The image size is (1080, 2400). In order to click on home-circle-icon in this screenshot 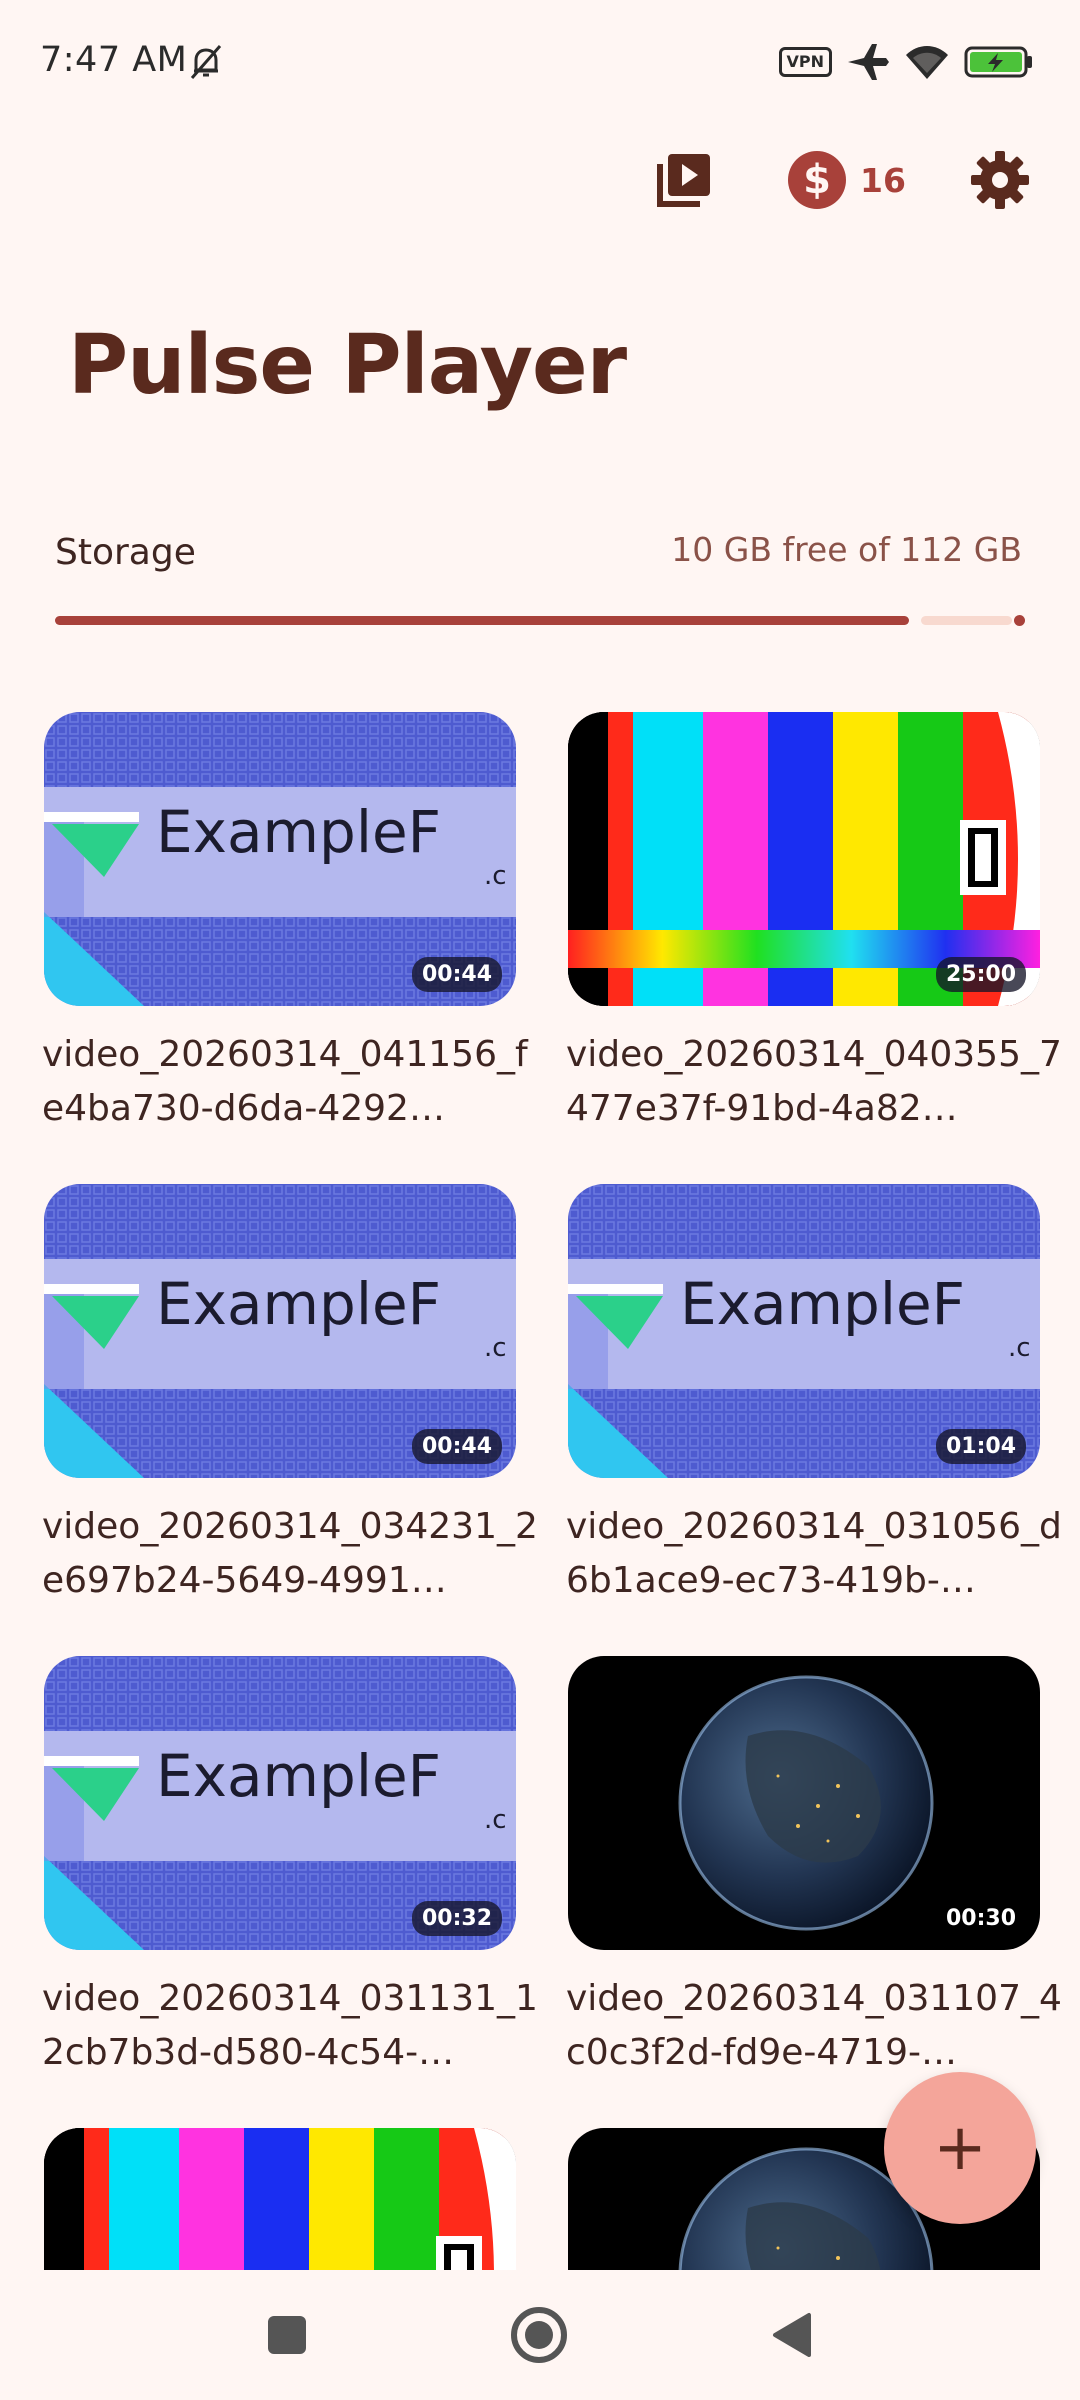, I will do `click(539, 2335)`.